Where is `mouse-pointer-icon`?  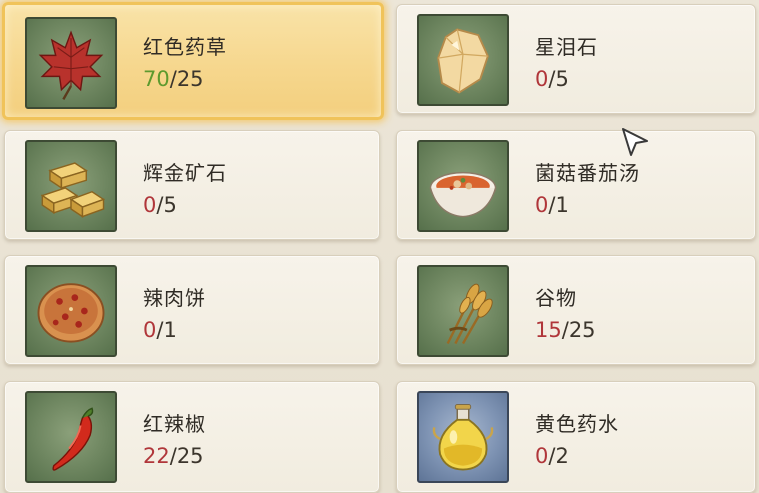
mouse-pointer-icon is located at coordinates (636, 143).